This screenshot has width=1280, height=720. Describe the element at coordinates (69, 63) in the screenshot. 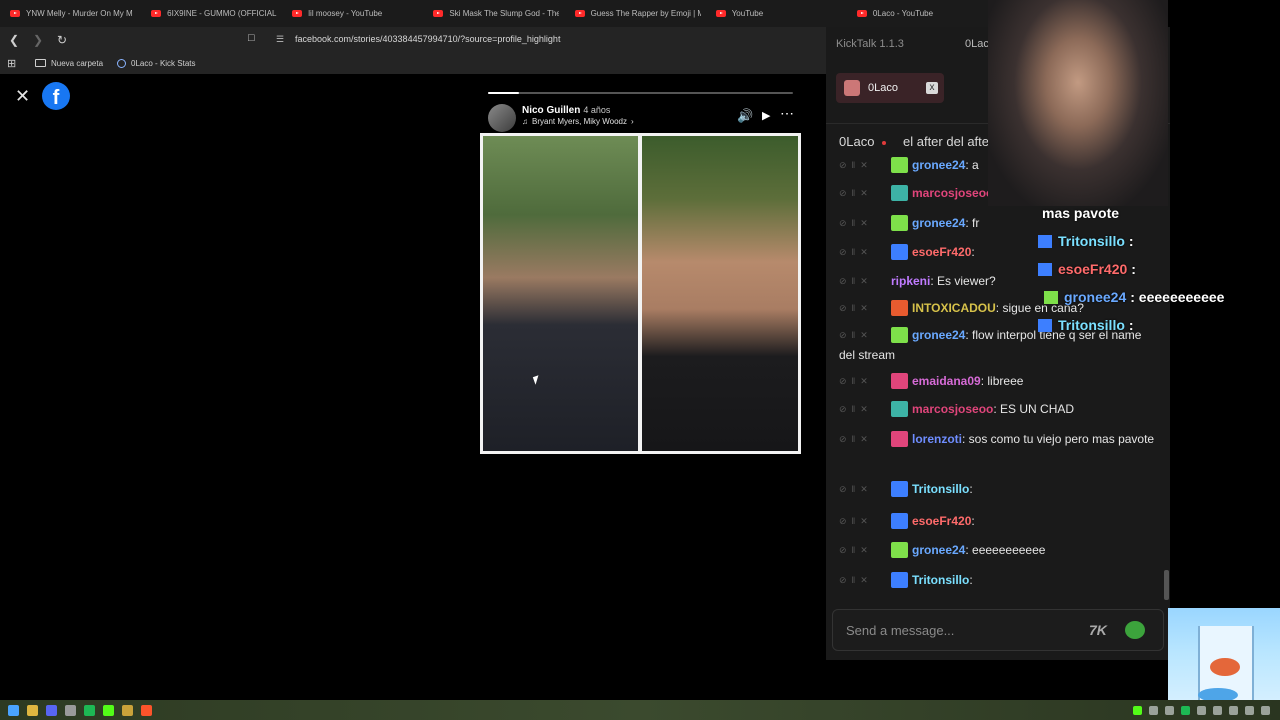

I see `bookmark-nueva-carpeta: Nueva carpeta` at that location.